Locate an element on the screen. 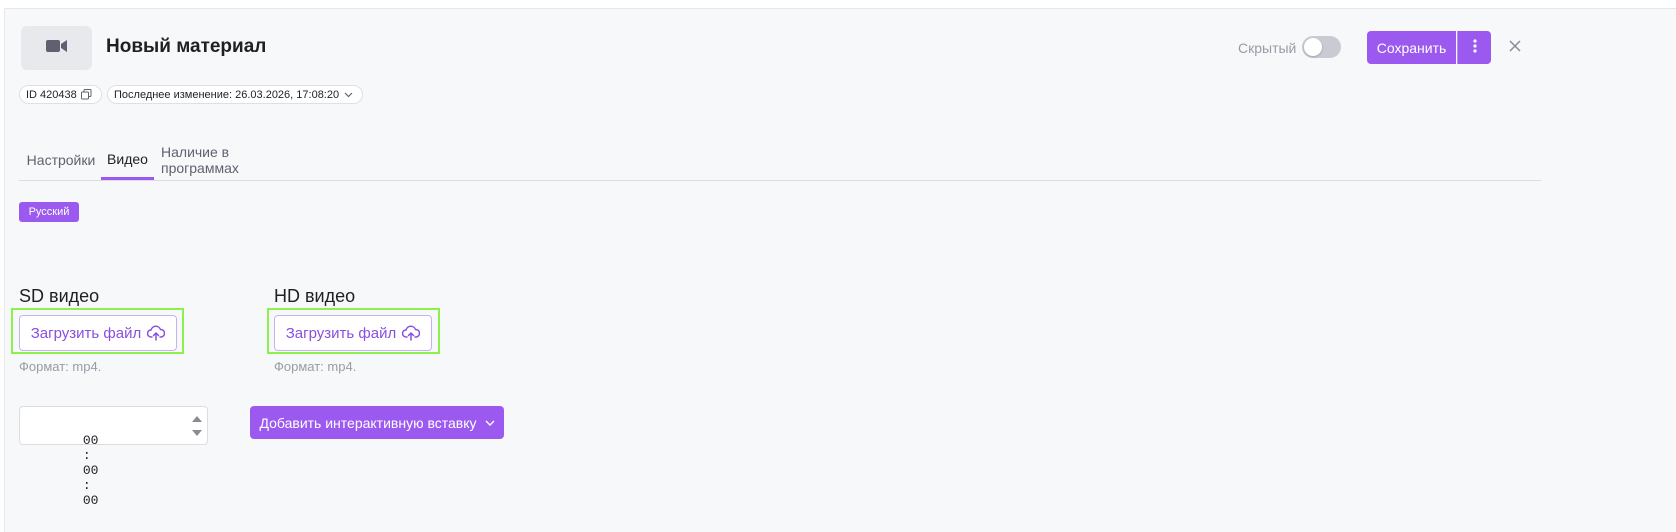 This screenshot has width=1676, height=532. timecode-input: 00 : 00 : 00 is located at coordinates (113, 457).